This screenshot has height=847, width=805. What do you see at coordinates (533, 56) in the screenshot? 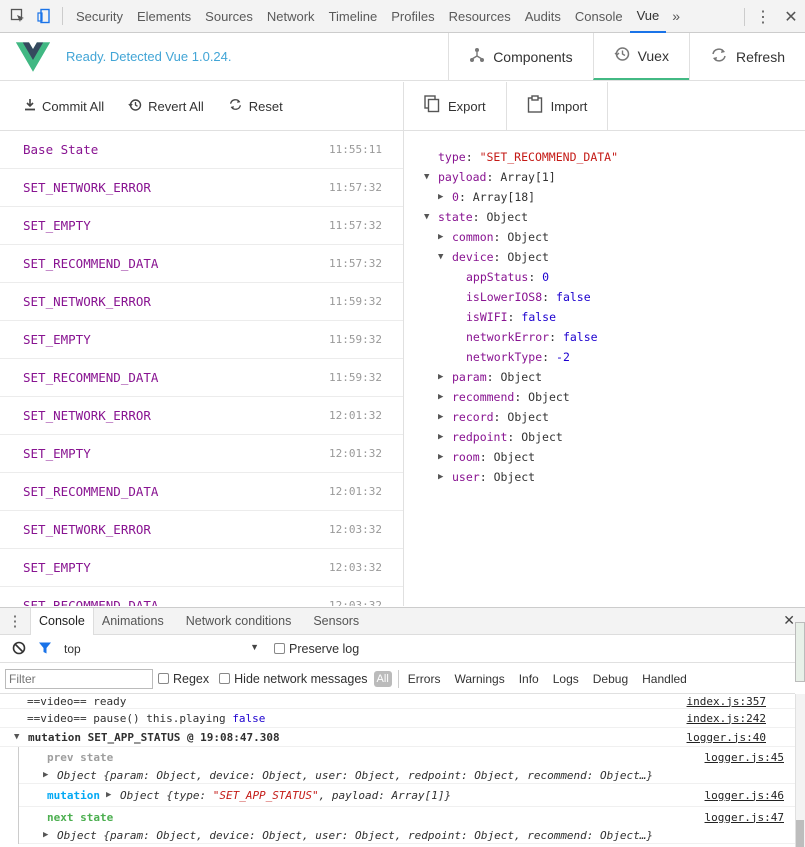
I see `tab-label: Components` at bounding box center [533, 56].